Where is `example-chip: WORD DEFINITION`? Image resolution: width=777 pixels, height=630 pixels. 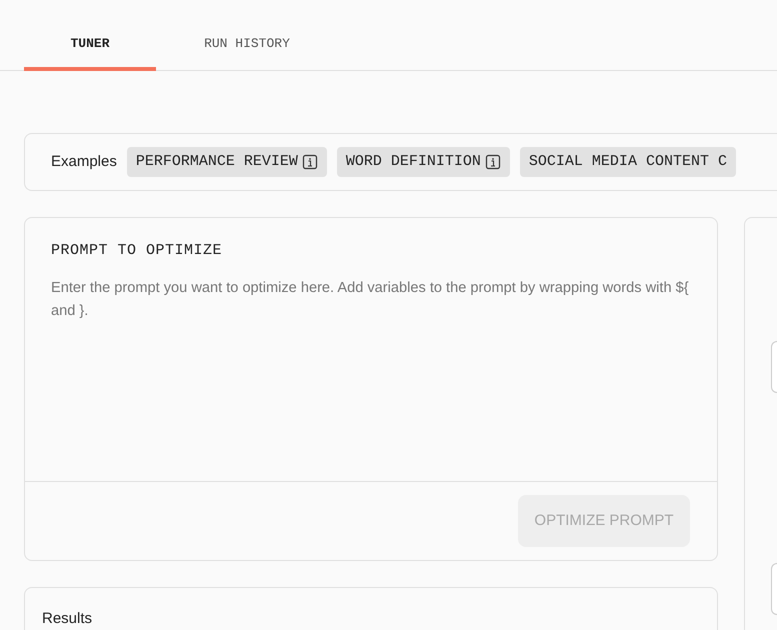
example-chip: WORD DEFINITION is located at coordinates (423, 162).